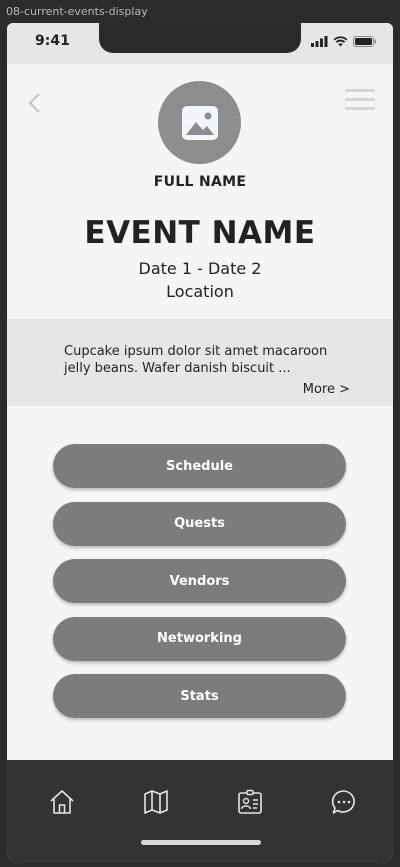 Image resolution: width=400 pixels, height=867 pixels. I want to click on tab-id-badge, so click(250, 802).